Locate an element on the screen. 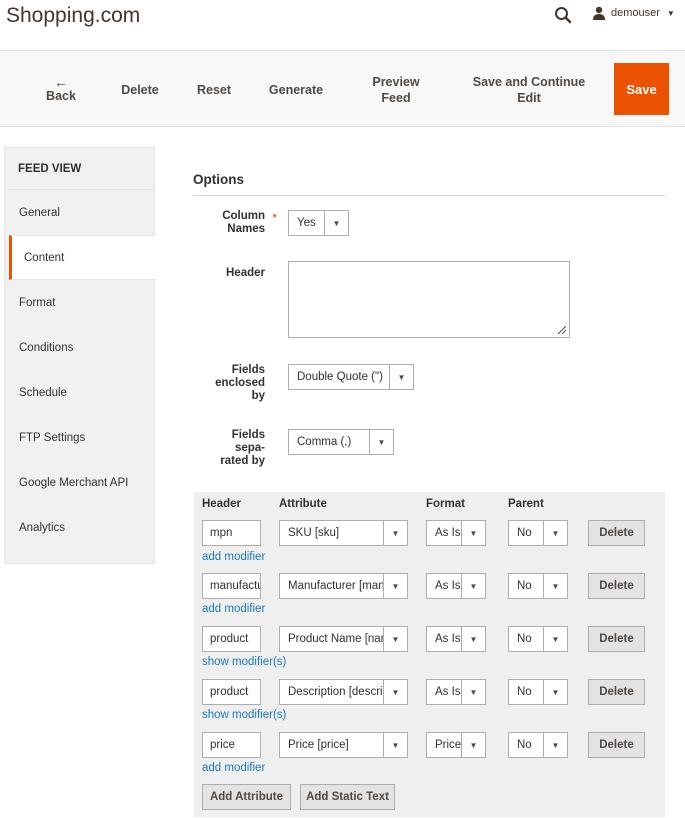 The width and height of the screenshot is (685, 818). sidebar-item-schedule: Schedule is located at coordinates (79, 392).